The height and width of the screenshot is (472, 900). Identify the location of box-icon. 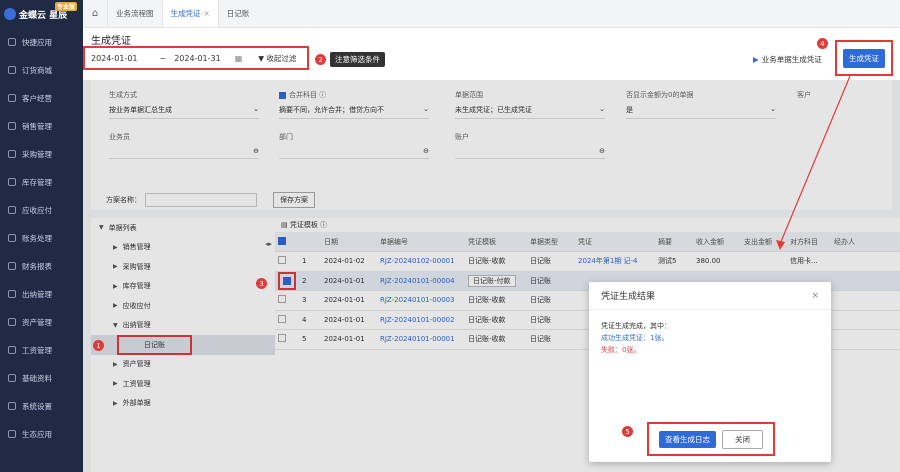
(12, 182).